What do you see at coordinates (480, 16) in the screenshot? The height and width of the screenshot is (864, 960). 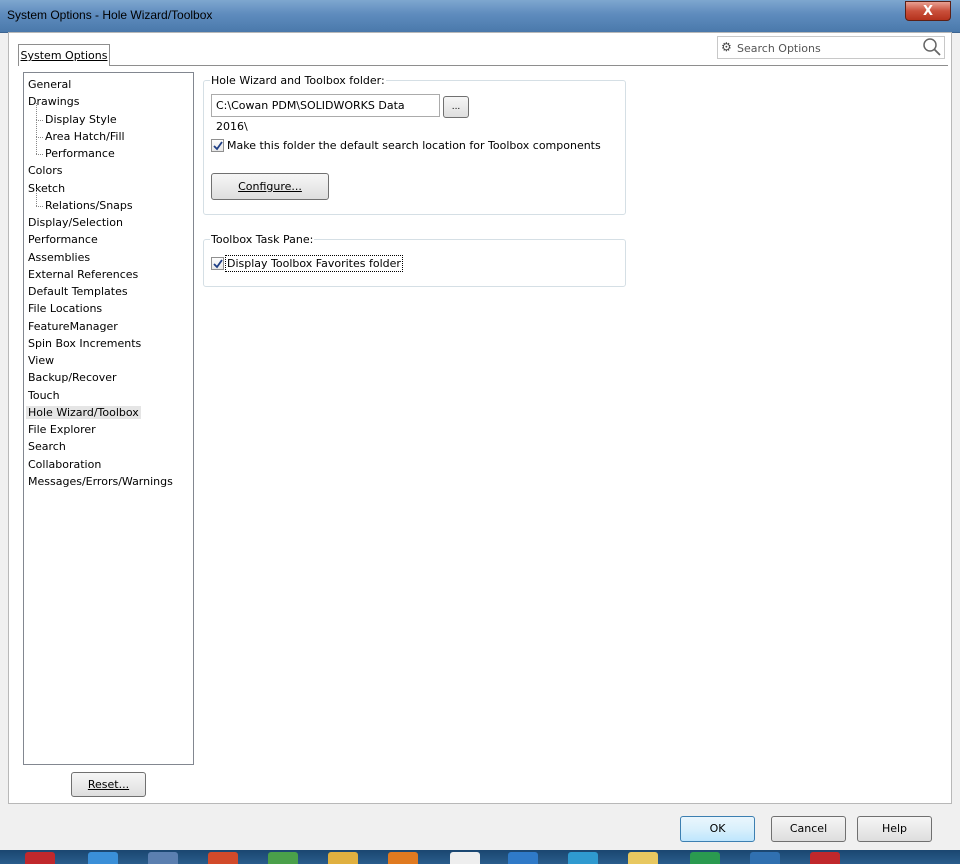 I see `title-bar: System Options - Hole Wizard/Toolbox X` at bounding box center [480, 16].